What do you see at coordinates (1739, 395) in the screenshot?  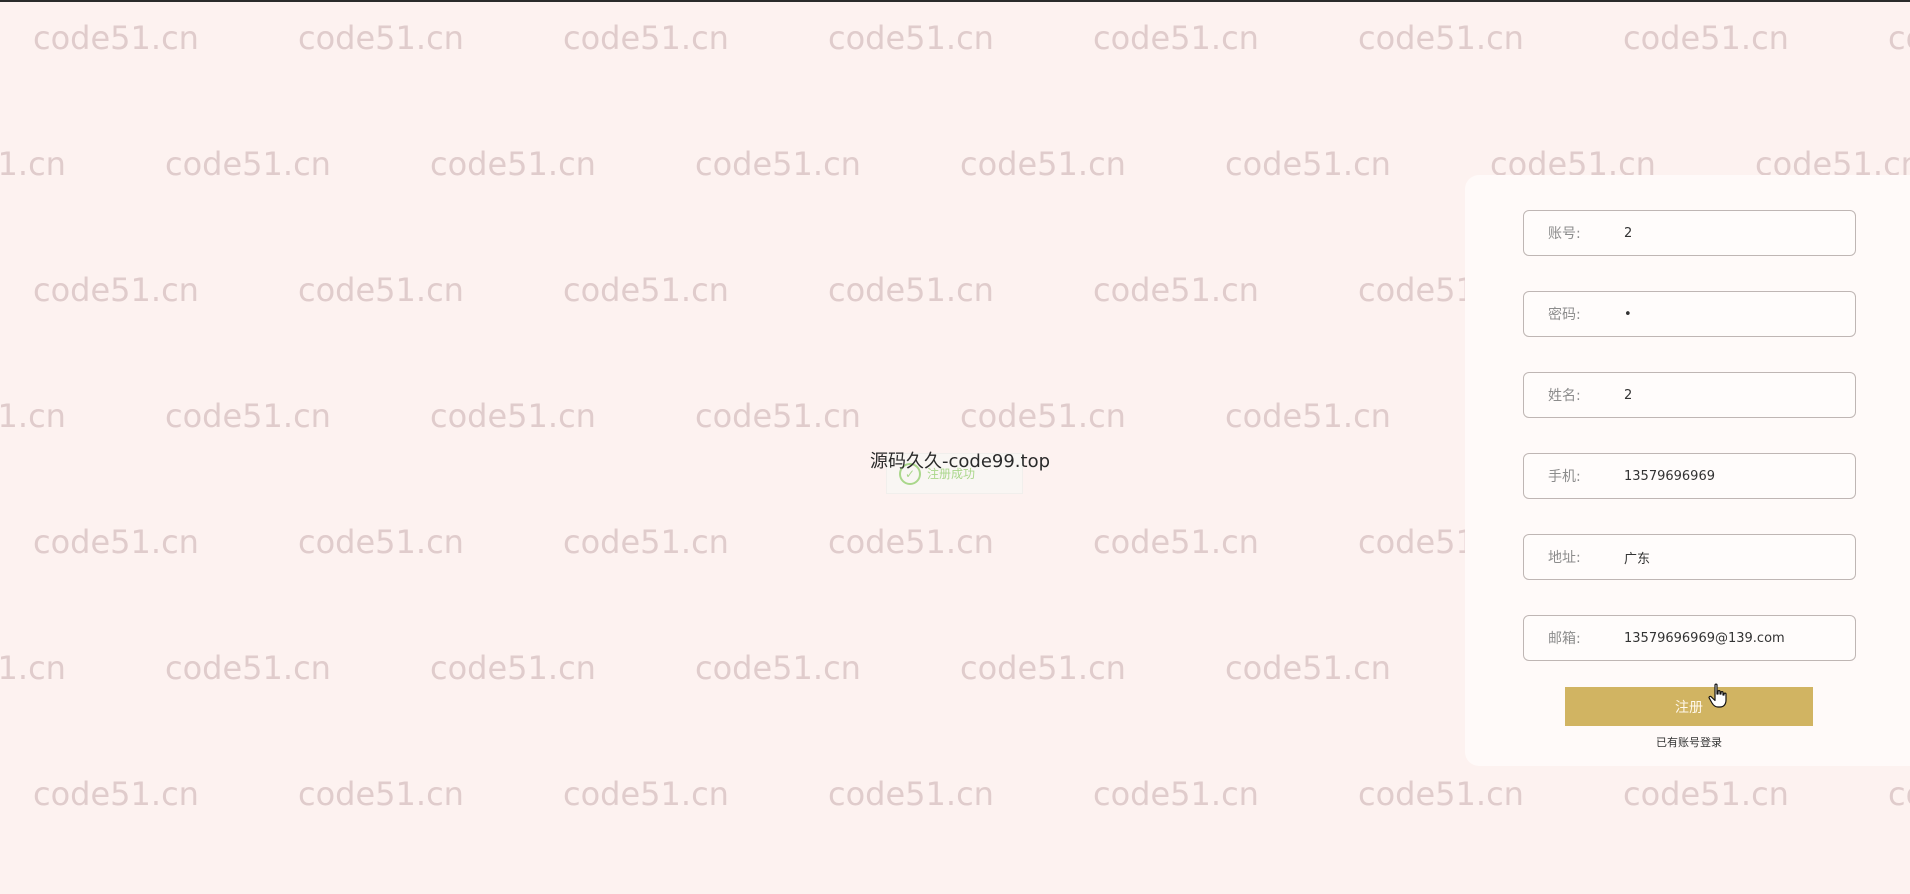 I see `name-input` at bounding box center [1739, 395].